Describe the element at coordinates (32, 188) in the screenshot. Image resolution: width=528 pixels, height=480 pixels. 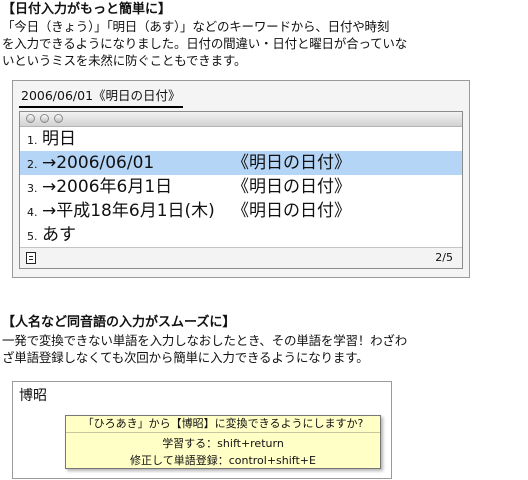
I see `candidate-number: 3.` at that location.